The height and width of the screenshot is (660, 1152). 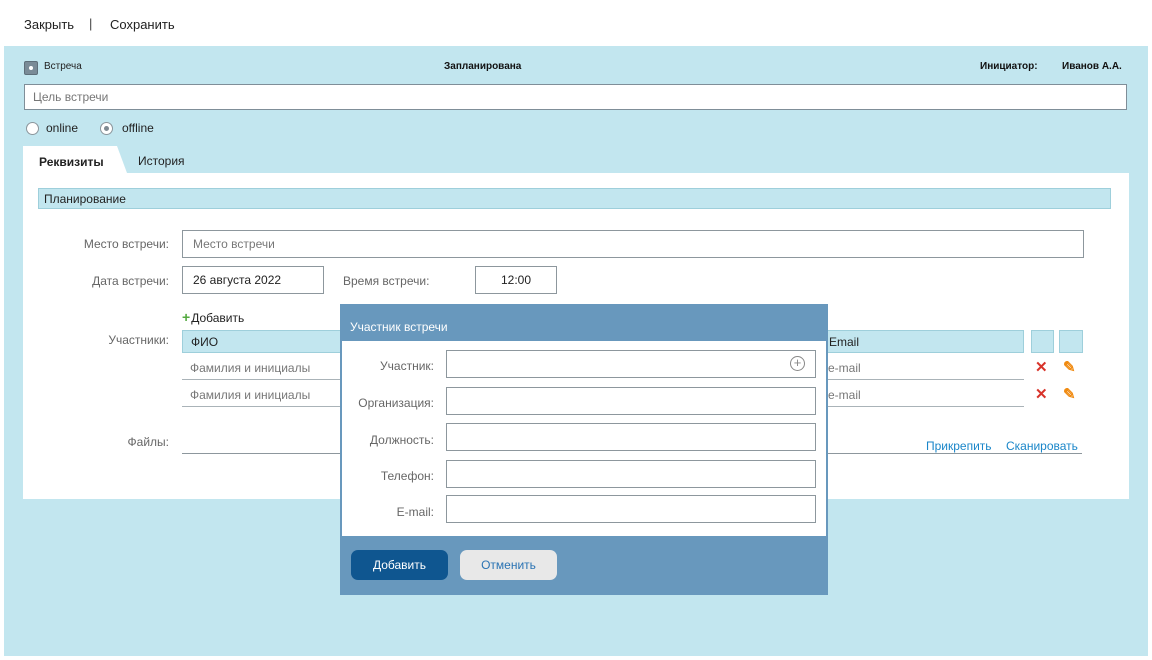 What do you see at coordinates (62, 128) in the screenshot?
I see `online-label: online` at bounding box center [62, 128].